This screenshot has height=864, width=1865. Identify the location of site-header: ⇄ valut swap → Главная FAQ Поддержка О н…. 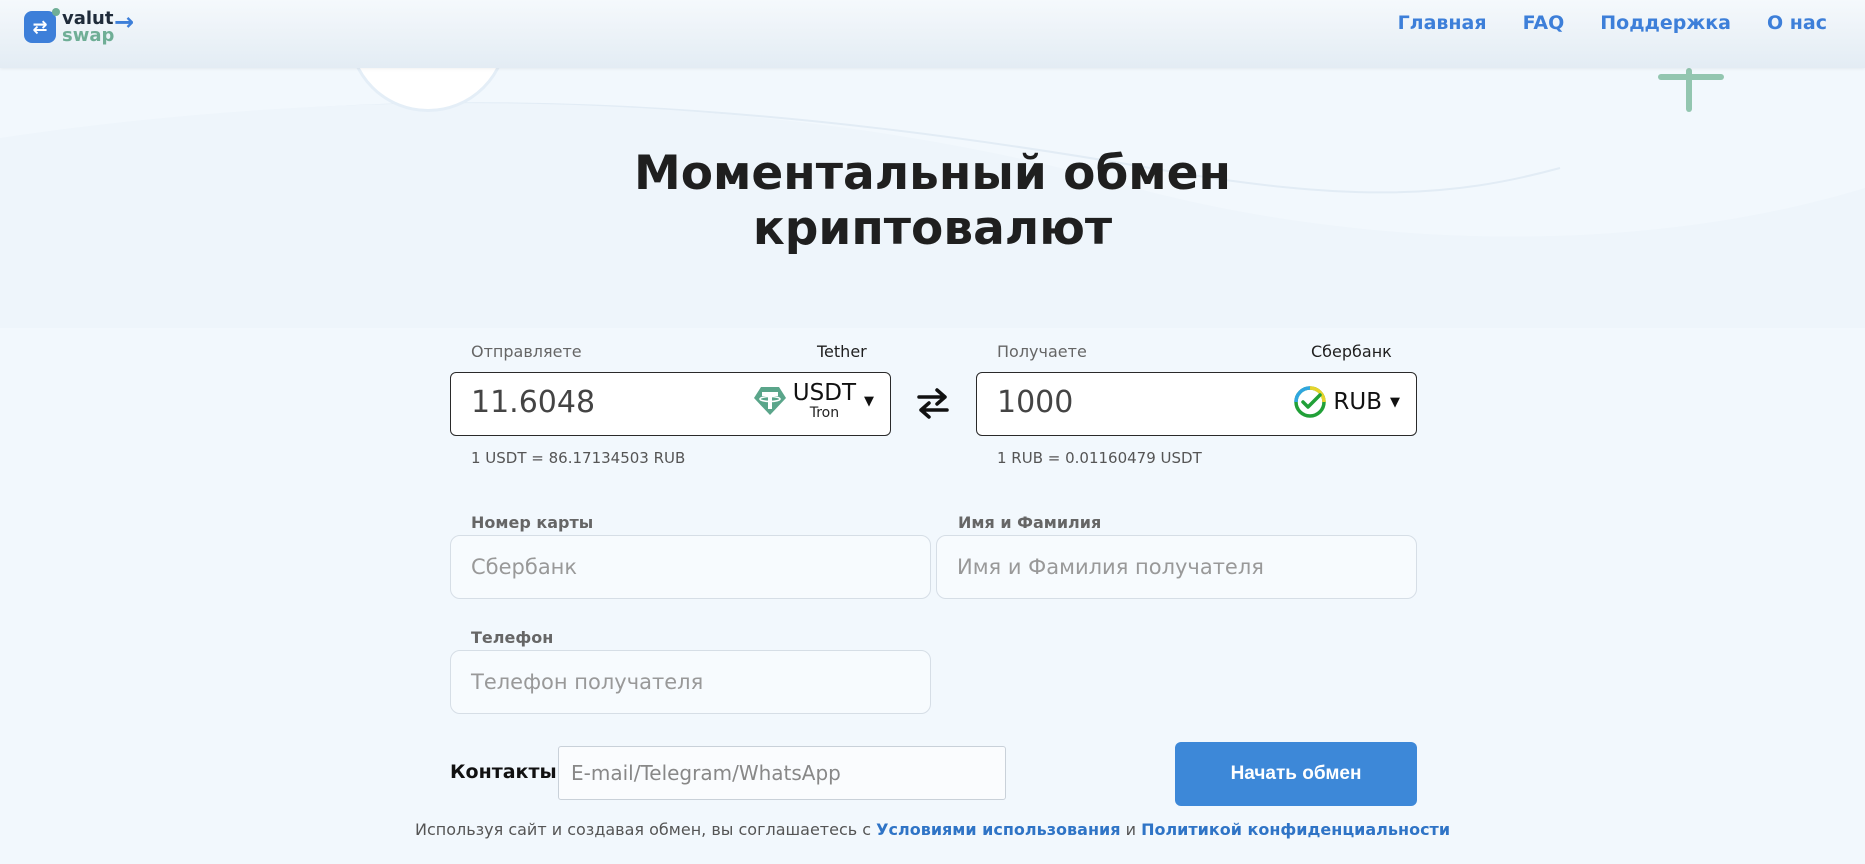
(932, 34).